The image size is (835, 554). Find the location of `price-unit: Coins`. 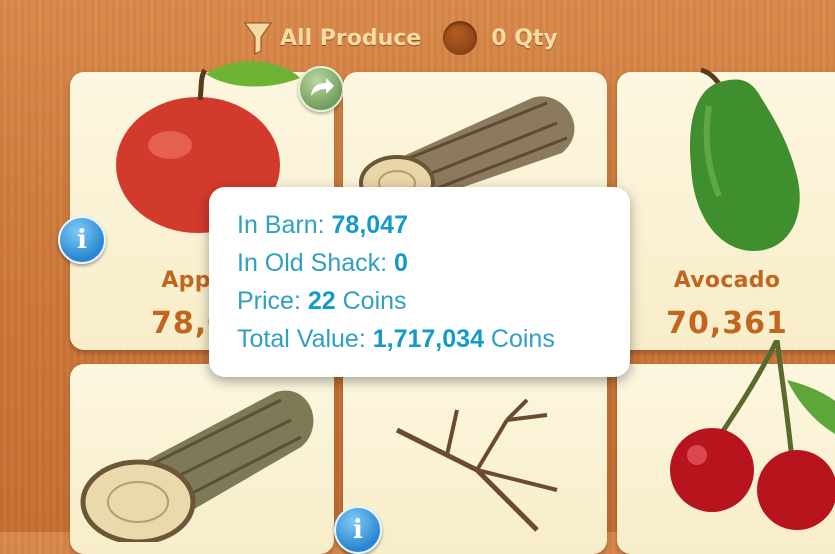

price-unit: Coins is located at coordinates (374, 301).